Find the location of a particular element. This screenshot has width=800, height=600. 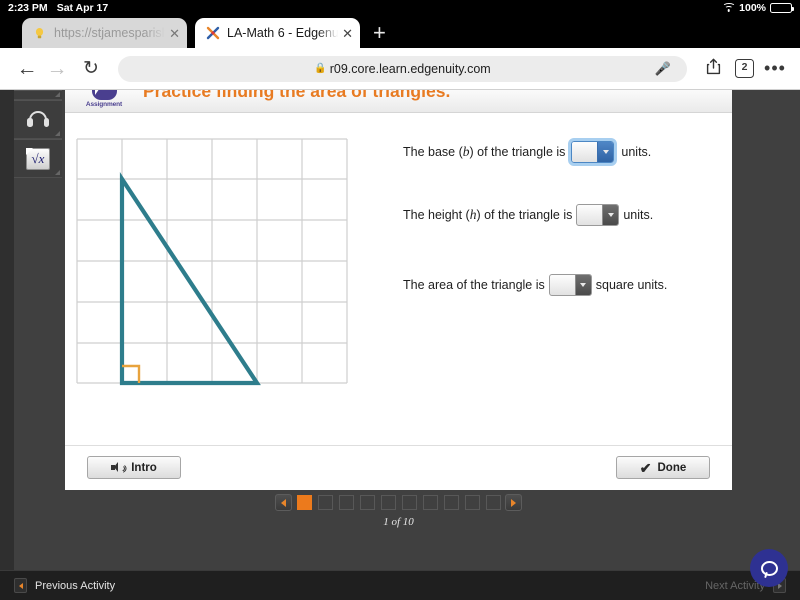

pager-next-button is located at coordinates (513, 502).